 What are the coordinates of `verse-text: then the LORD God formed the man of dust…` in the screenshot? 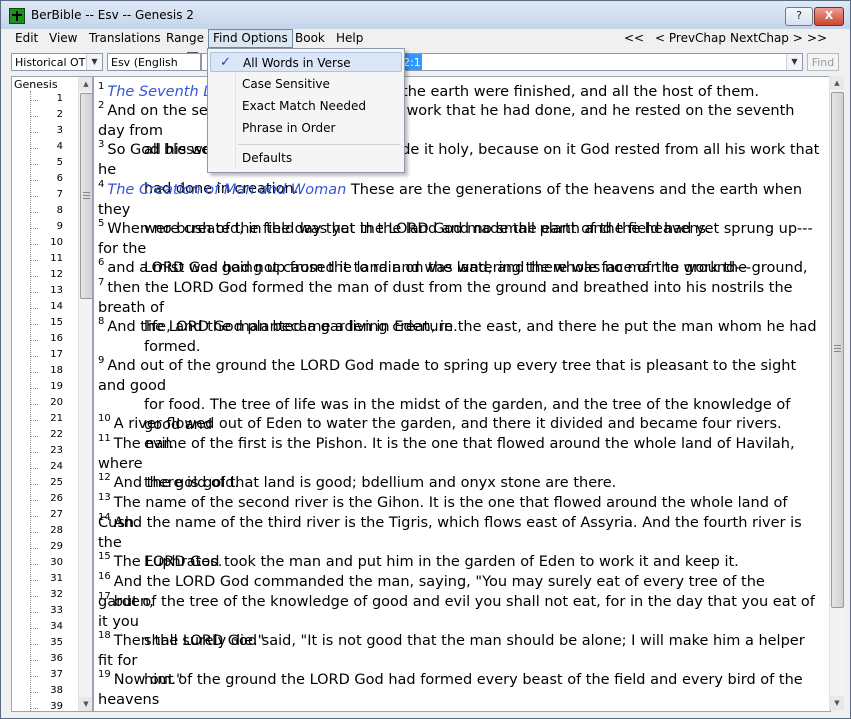 It's located at (445, 298).